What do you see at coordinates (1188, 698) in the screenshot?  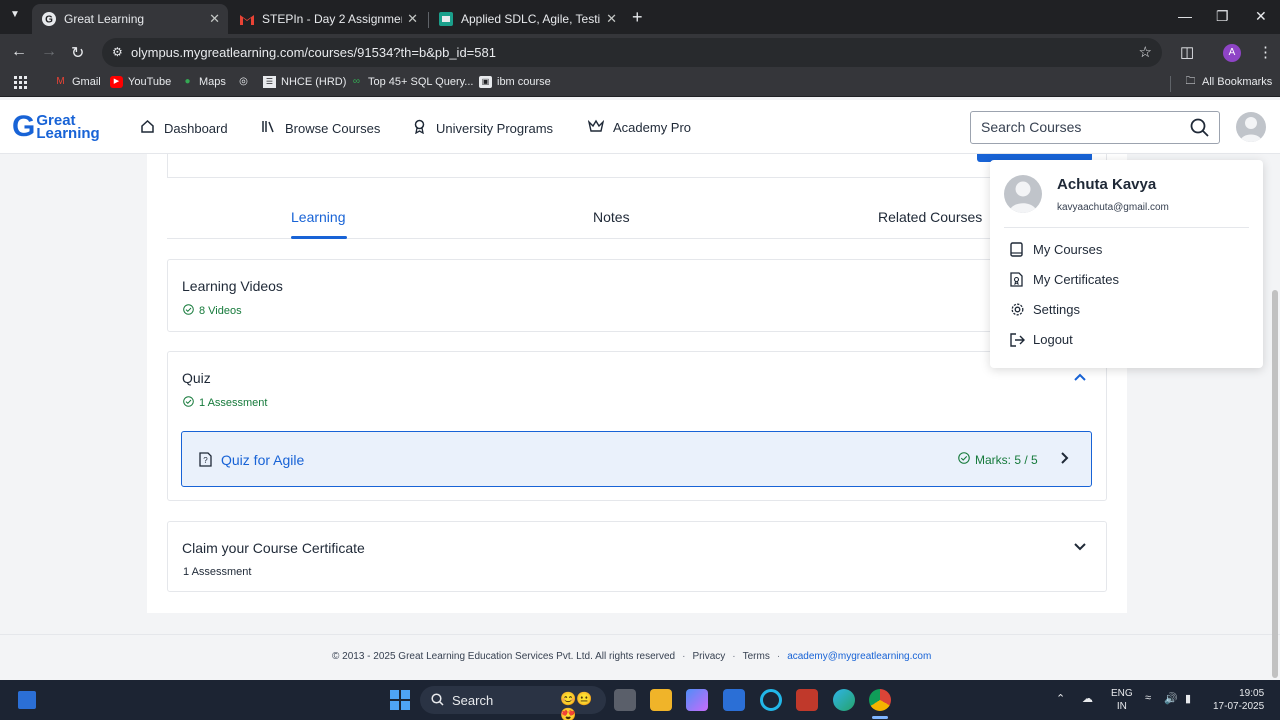 I see `battery-icon: ▮` at bounding box center [1188, 698].